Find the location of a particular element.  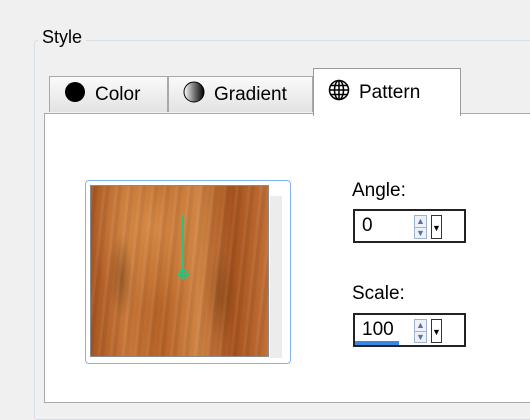

angle-handle is located at coordinates (179, 271).